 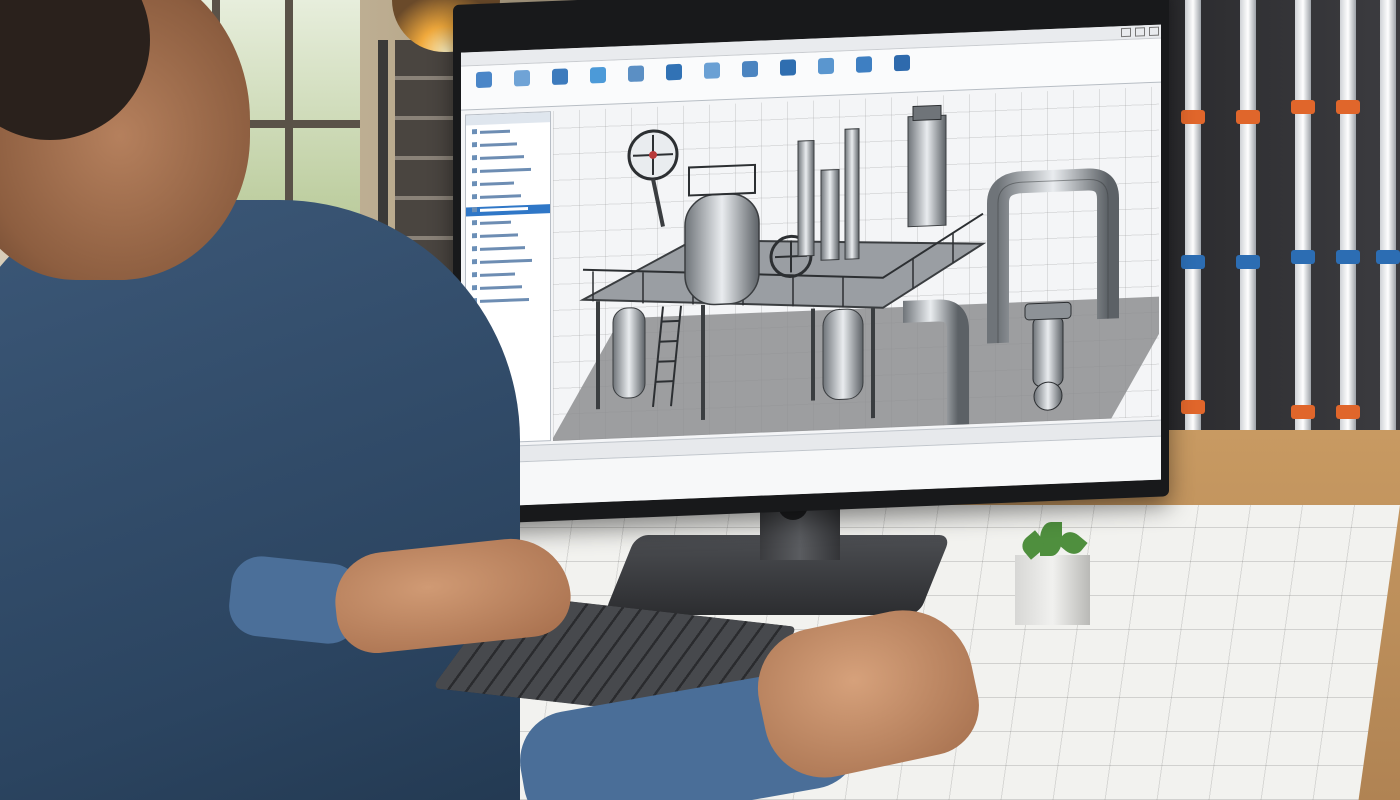 What do you see at coordinates (712, 70) in the screenshot?
I see `layer-icon` at bounding box center [712, 70].